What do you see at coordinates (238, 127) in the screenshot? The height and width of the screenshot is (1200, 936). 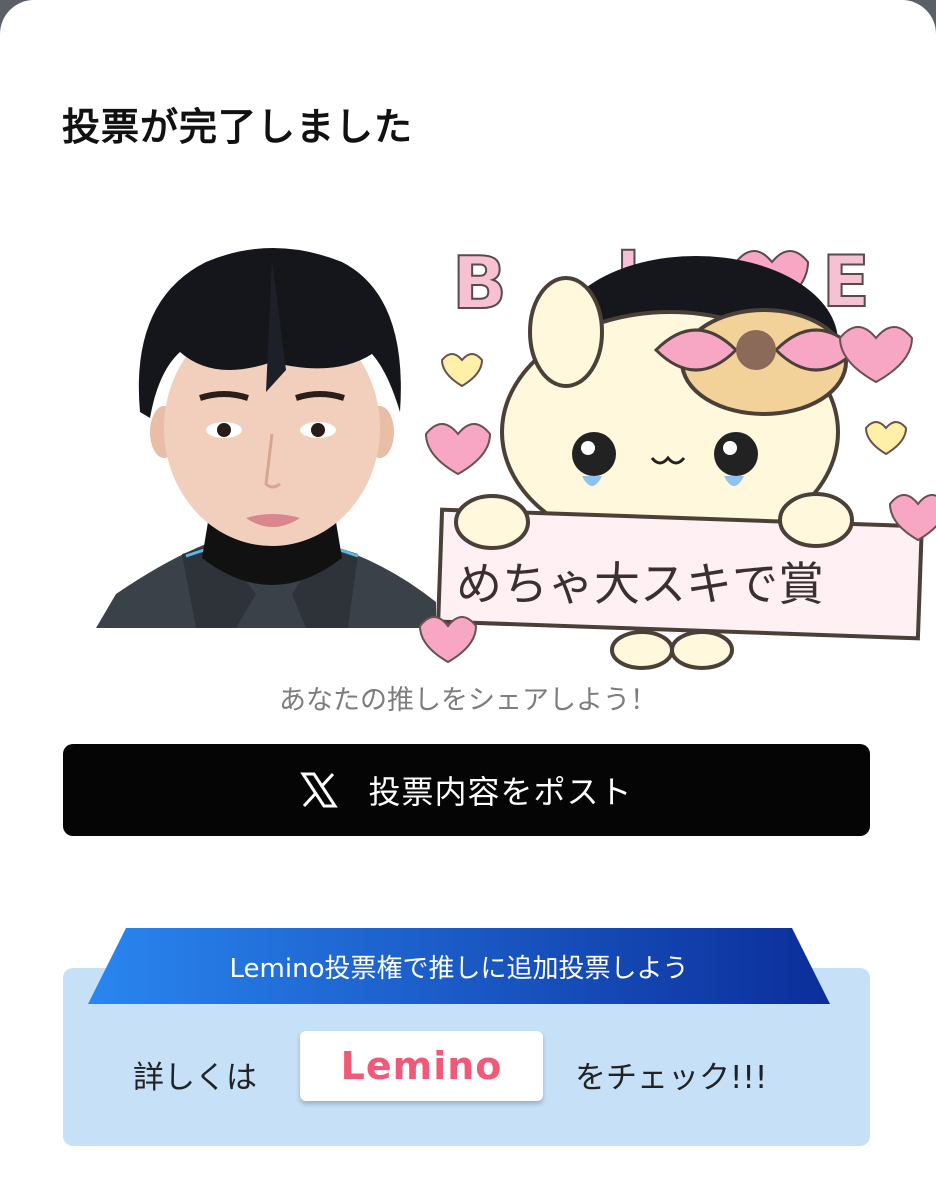 I see `modal-title: 投票が完了しました` at bounding box center [238, 127].